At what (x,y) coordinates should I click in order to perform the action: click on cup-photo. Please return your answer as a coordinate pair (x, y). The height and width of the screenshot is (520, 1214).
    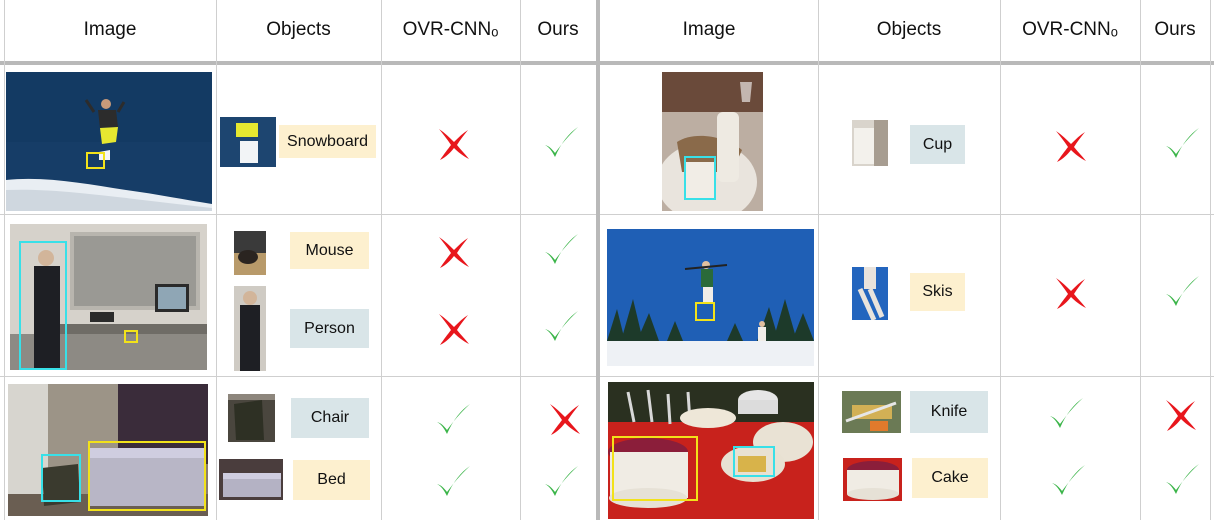
    Looking at the image, I should click on (712, 141).